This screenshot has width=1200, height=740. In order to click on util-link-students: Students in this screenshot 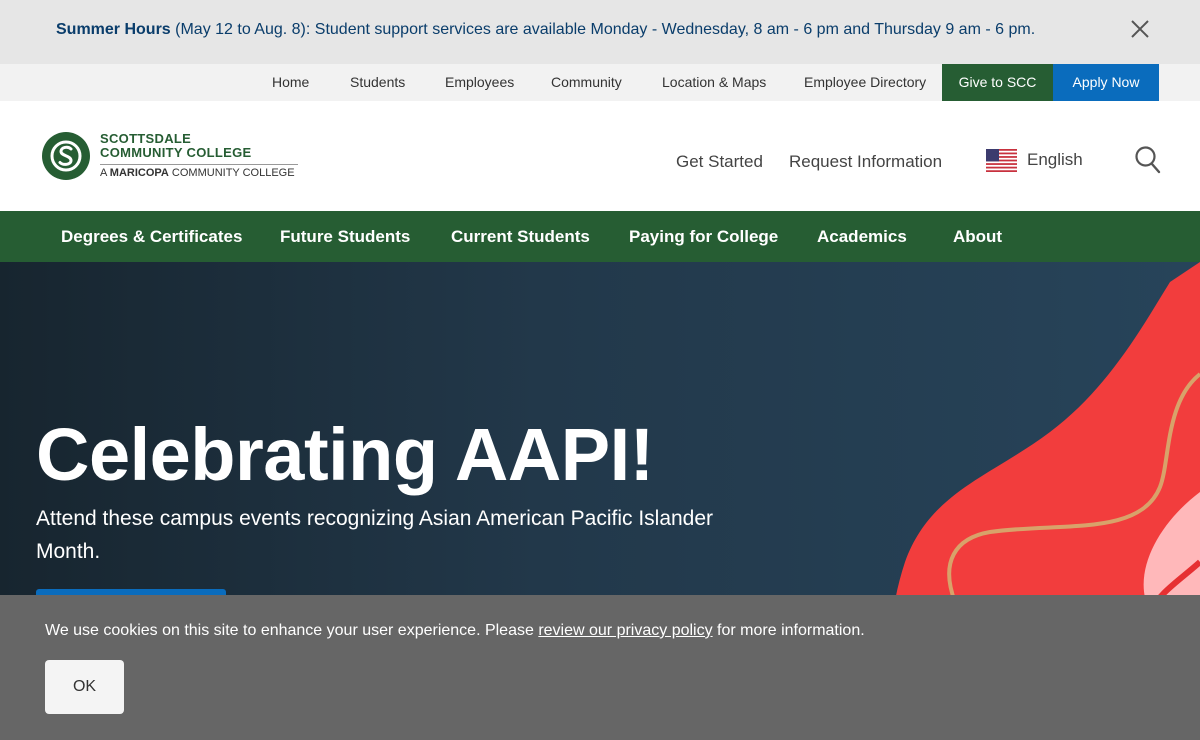, I will do `click(377, 82)`.